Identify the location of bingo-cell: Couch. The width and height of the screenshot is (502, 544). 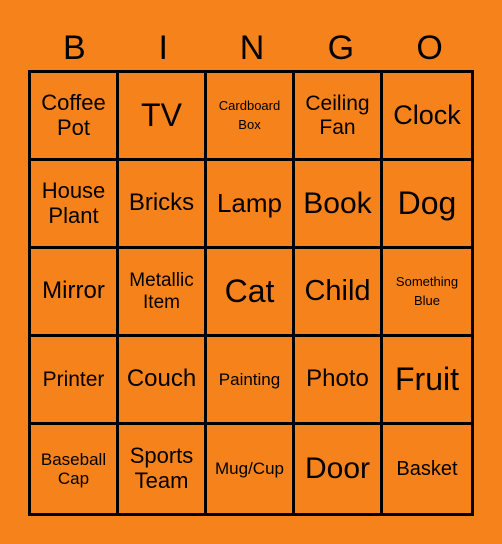
(163, 381).